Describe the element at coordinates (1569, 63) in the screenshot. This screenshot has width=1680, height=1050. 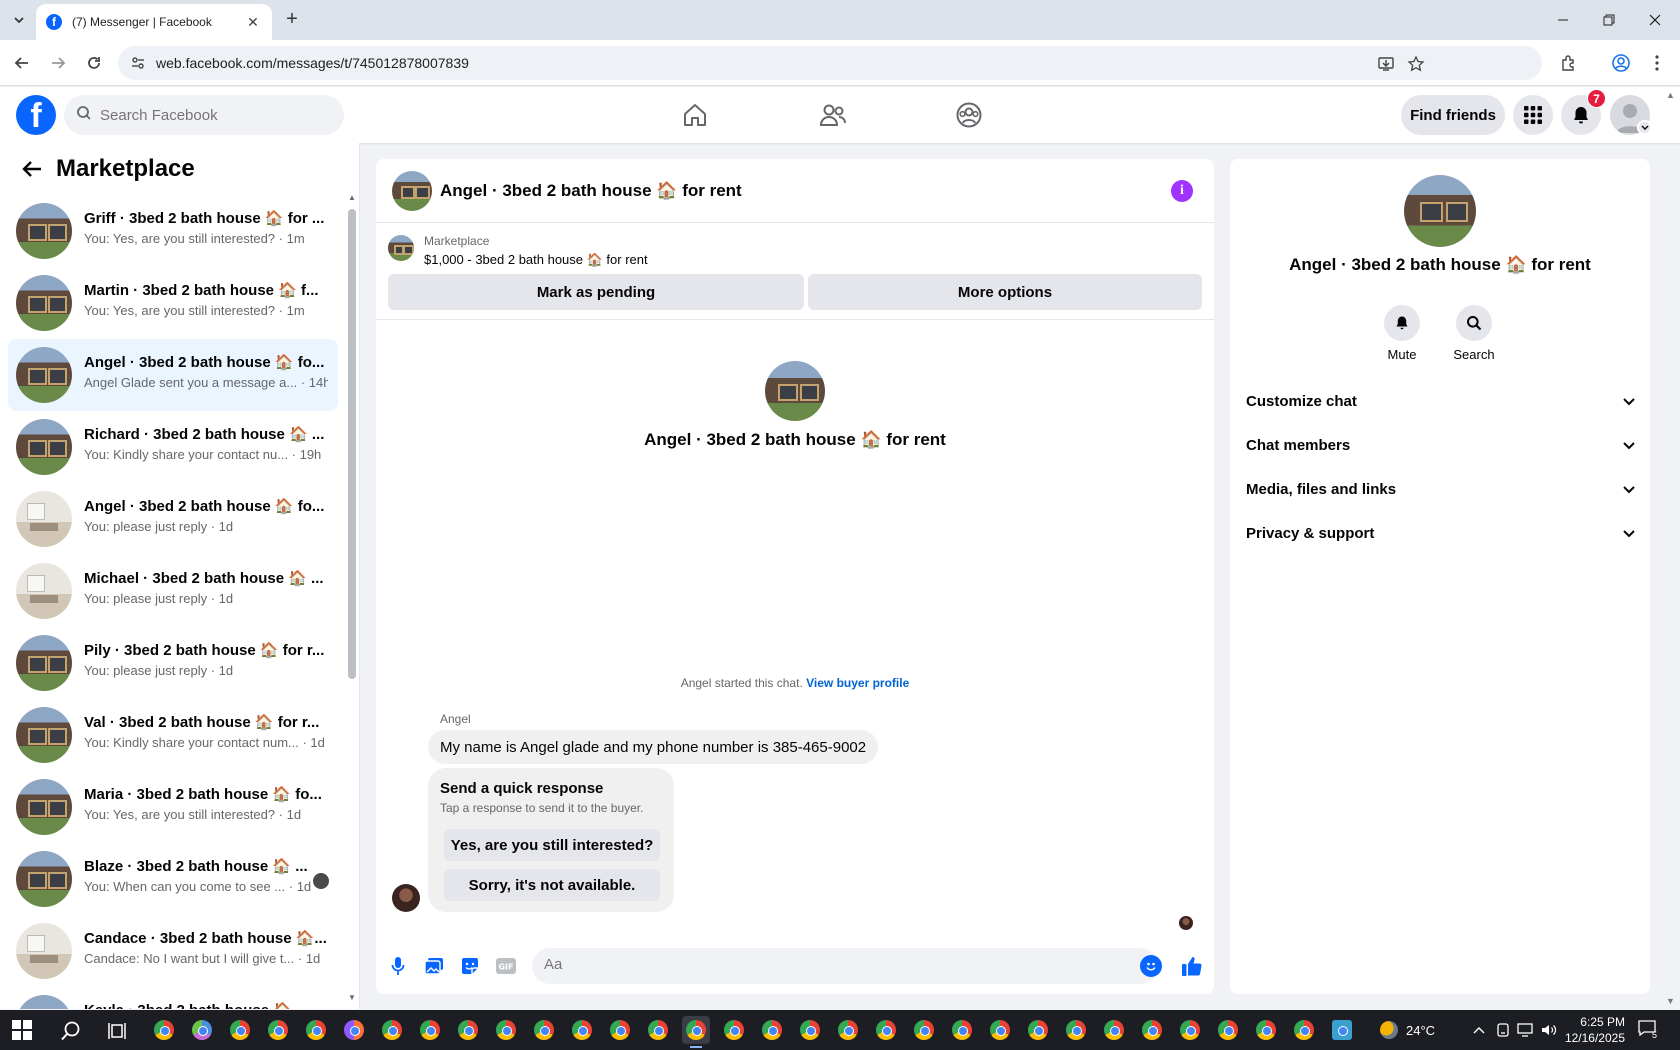
I see `extensions-icon` at that location.